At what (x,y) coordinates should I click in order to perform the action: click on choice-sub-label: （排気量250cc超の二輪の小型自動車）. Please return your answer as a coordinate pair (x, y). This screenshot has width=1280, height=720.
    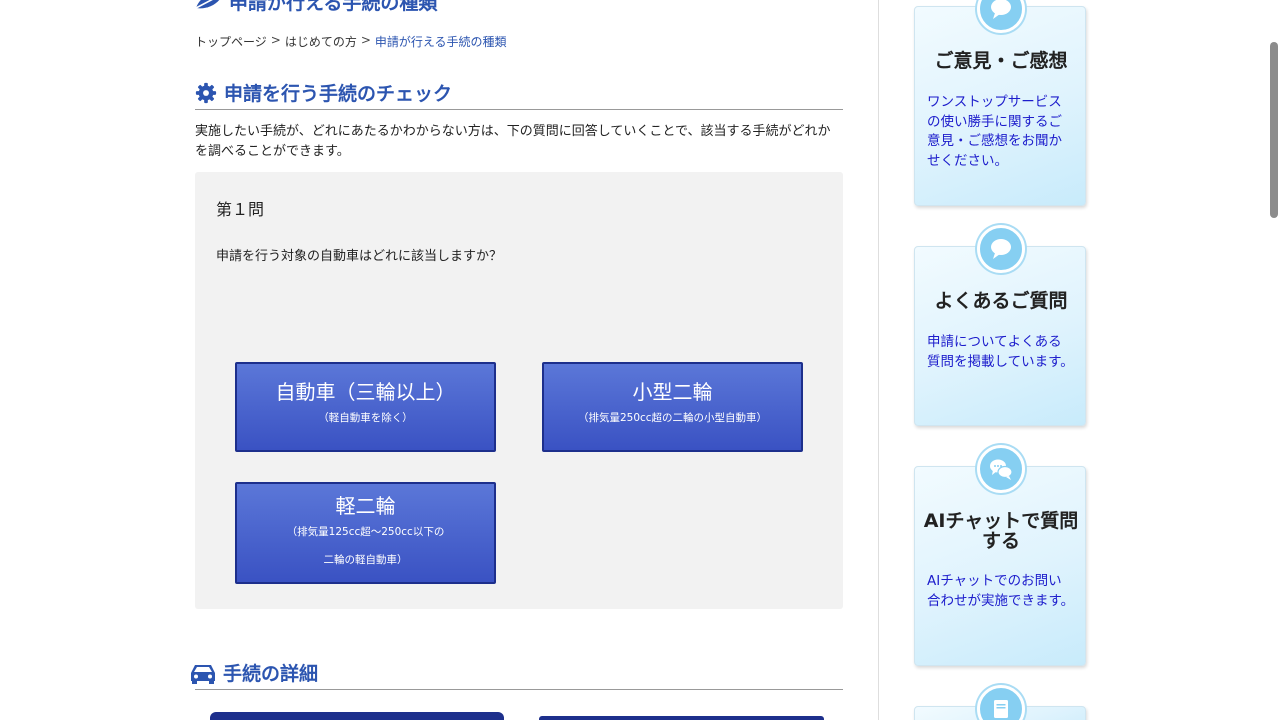
    Looking at the image, I should click on (672, 418).